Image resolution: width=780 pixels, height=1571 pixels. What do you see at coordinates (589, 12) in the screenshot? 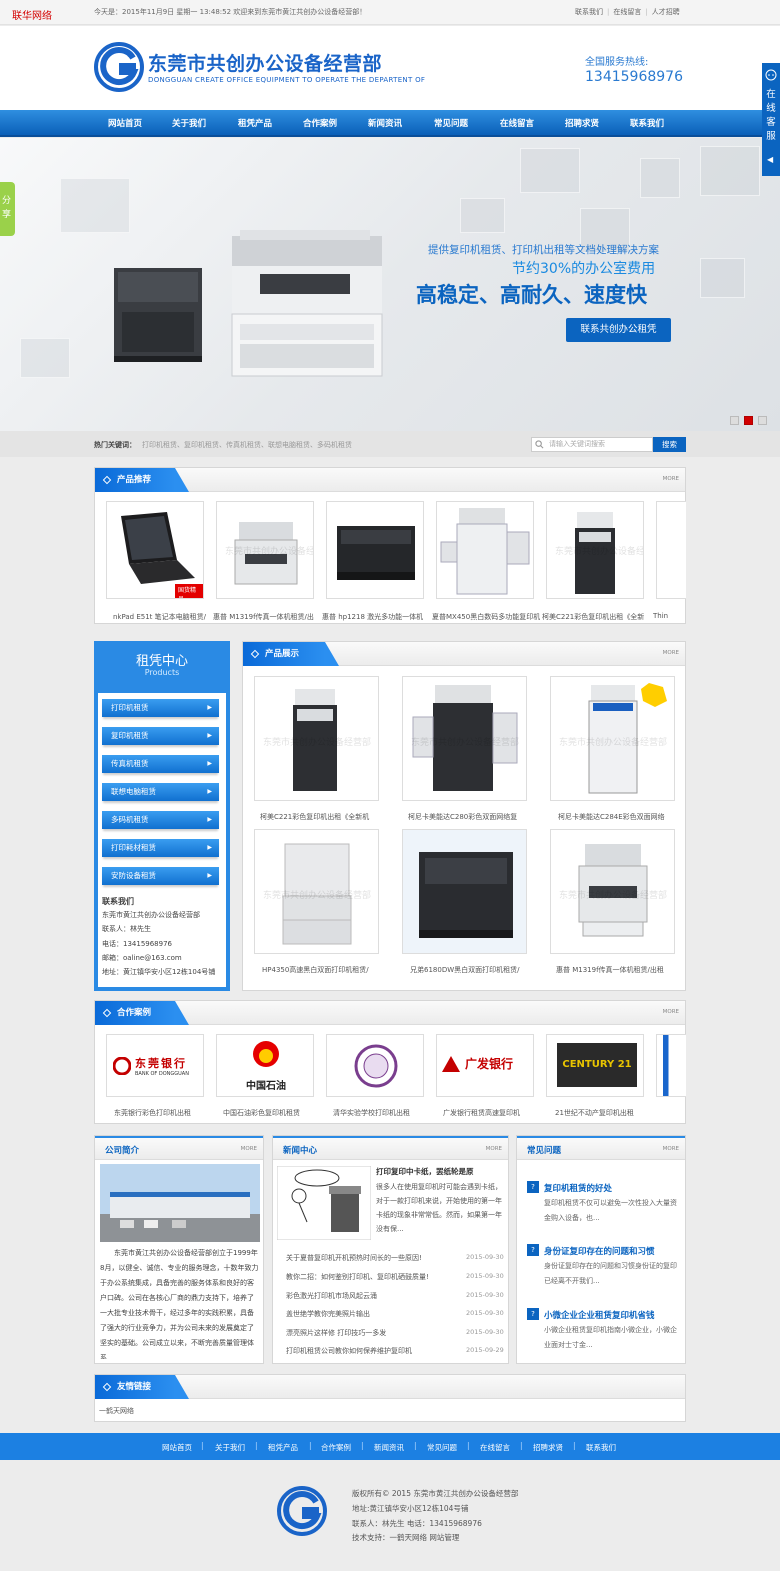
I see `top-link-contact: 联系我们` at bounding box center [589, 12].